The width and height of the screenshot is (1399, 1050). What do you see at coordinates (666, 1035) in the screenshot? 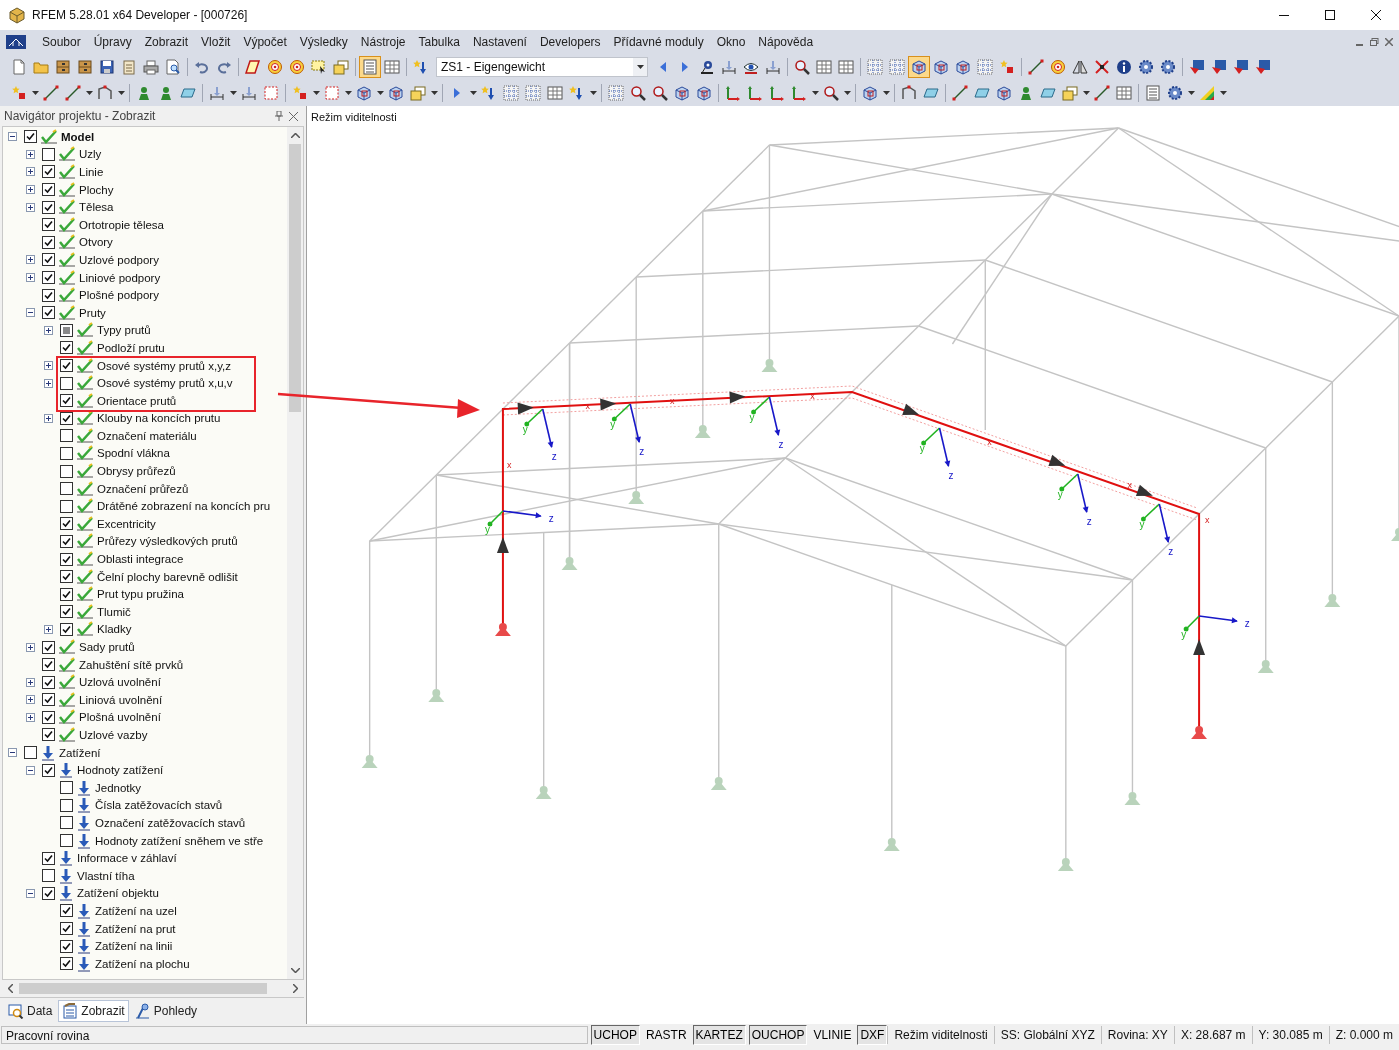
I see `status-toggle: RASTR` at bounding box center [666, 1035].